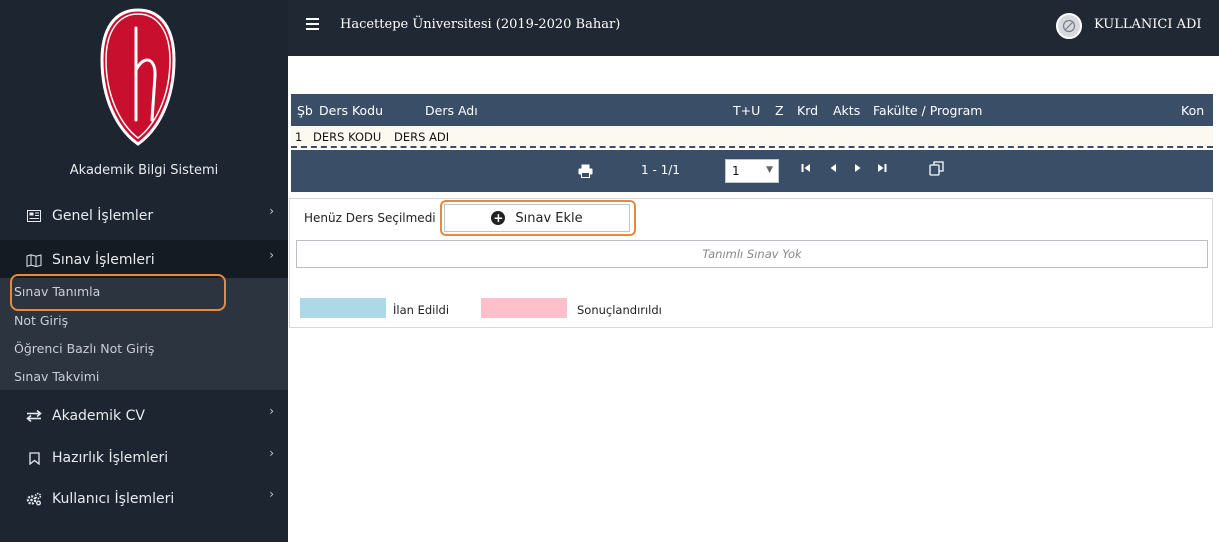 The width and height of the screenshot is (1219, 542). I want to click on legend-label-sonuclandirildi: Sonuçlandırıldı, so click(619, 310).